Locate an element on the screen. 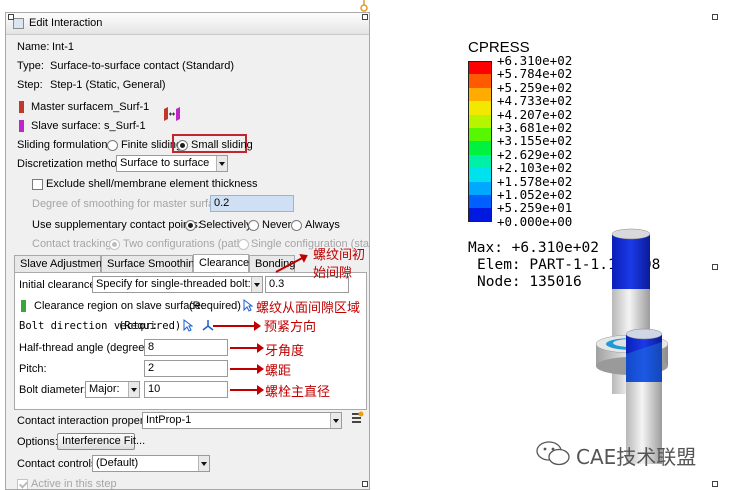 This screenshot has width=753, height=490. bolt-diameter-label: Bolt diameter: is located at coordinates (53, 390).